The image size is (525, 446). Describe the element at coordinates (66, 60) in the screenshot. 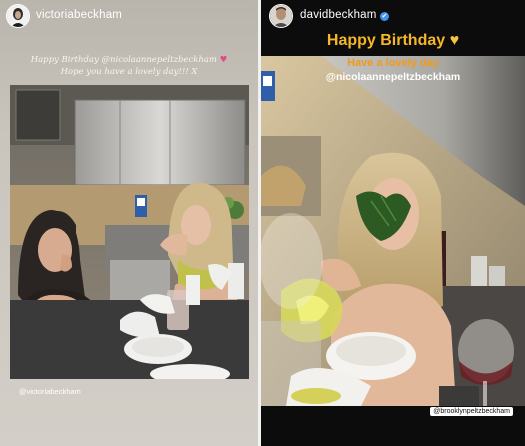

I see `caption-text: Happy Birthday` at that location.